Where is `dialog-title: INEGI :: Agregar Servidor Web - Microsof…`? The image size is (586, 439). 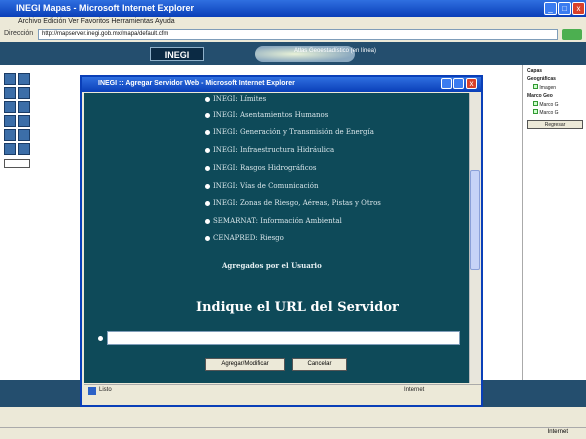
dialog-title: INEGI :: Agregar Servidor Web - Microsof… is located at coordinates (196, 83).